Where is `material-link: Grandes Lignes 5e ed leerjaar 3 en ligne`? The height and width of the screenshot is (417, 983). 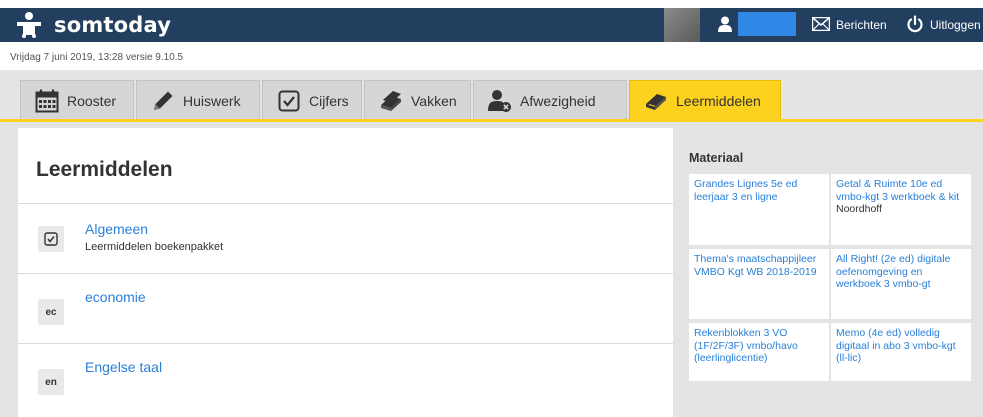
material-link: Grandes Lignes 5e ed leerjaar 3 en ligne is located at coordinates (759, 190).